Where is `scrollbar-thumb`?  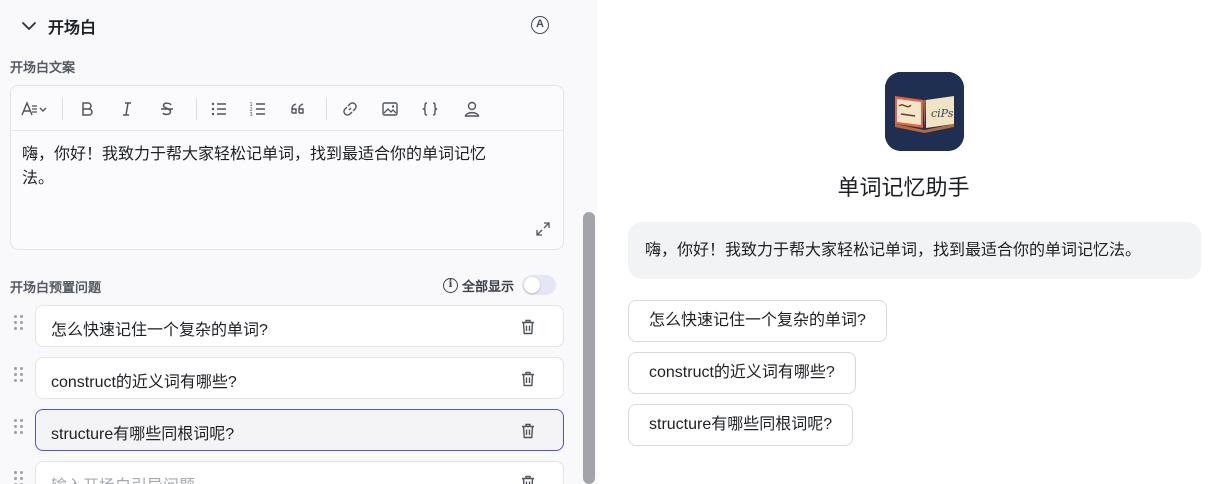 scrollbar-thumb is located at coordinates (589, 348).